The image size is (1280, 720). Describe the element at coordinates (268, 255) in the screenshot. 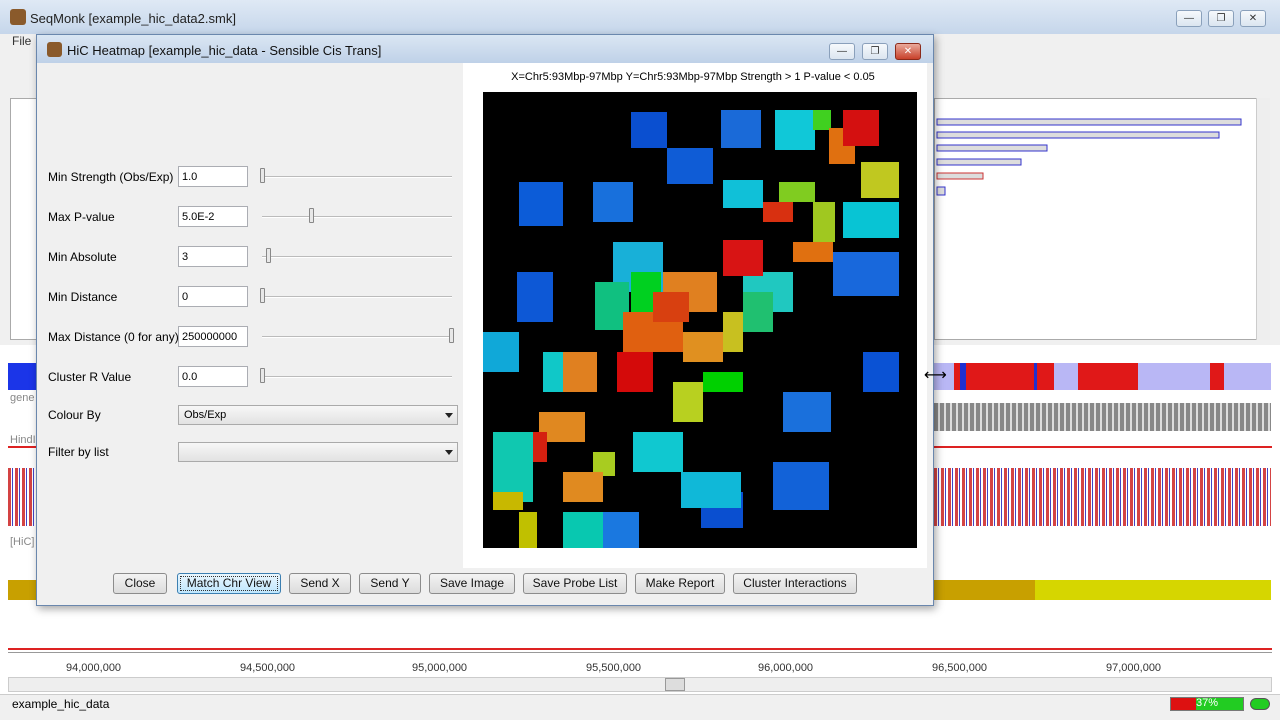

I see `min-absolute-slider-thumb` at that location.